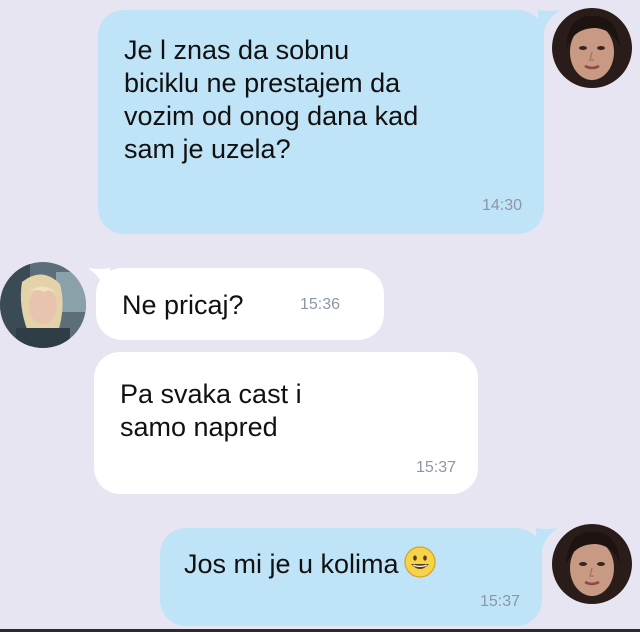 The width and height of the screenshot is (640, 632). I want to click on message-timestamp: 14:30, so click(501, 205).